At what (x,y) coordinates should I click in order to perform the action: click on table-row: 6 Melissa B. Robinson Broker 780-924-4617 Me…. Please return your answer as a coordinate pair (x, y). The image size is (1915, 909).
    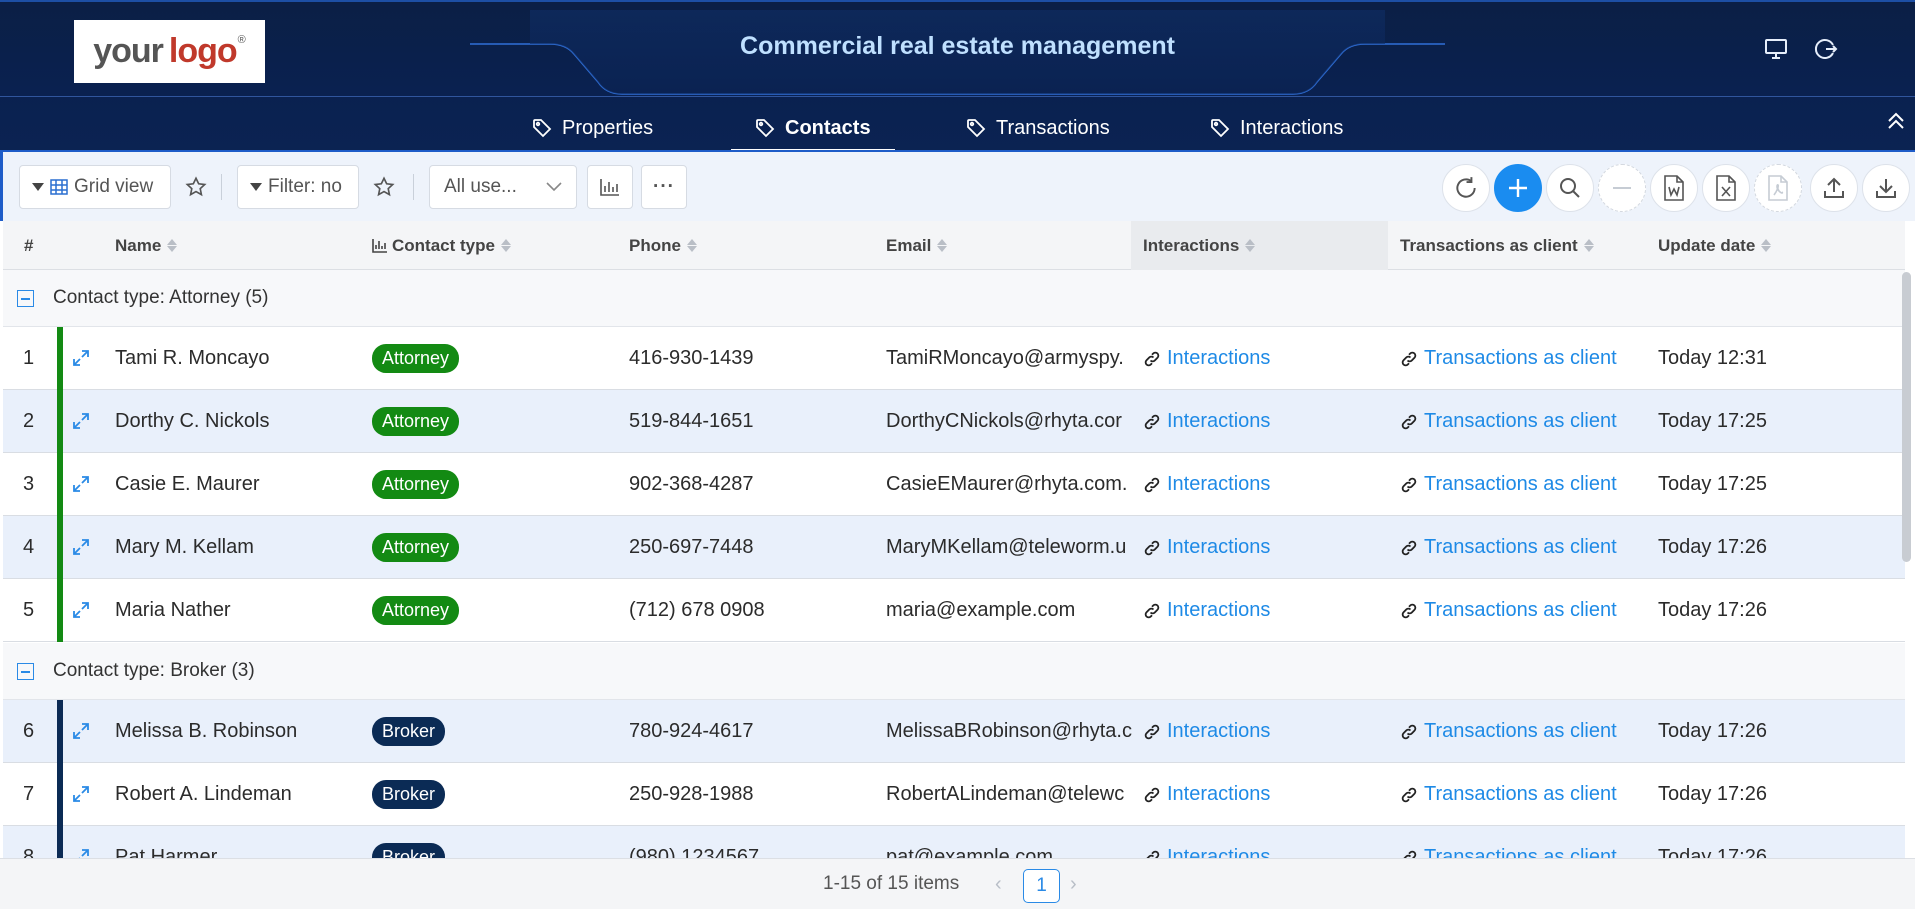
    Looking at the image, I should click on (954, 731).